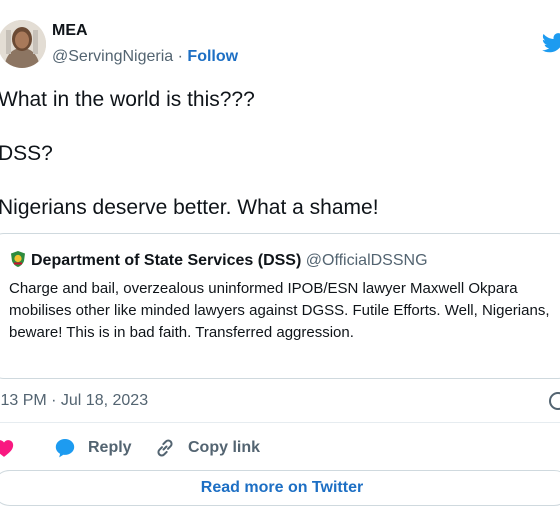  What do you see at coordinates (554, 401) in the screenshot?
I see `info-icon` at bounding box center [554, 401].